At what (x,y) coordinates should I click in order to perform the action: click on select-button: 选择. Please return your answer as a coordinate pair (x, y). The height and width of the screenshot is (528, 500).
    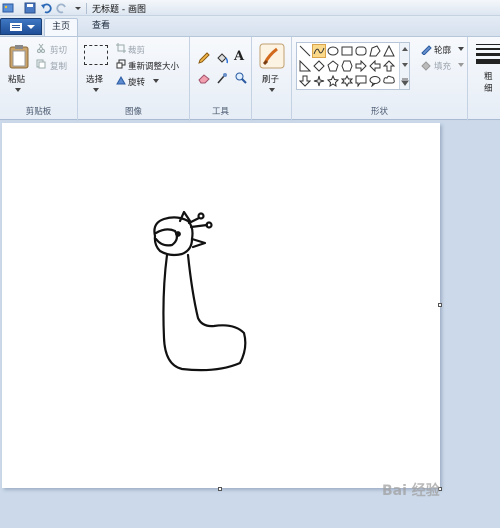
    Looking at the image, I should click on (94, 79).